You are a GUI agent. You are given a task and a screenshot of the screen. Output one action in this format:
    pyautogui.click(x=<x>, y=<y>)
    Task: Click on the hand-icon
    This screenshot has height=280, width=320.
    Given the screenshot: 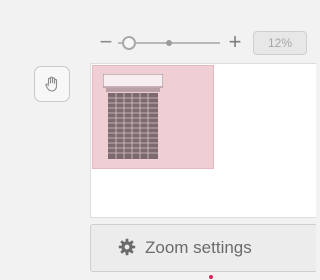 What is the action you would take?
    pyautogui.click(x=51, y=84)
    